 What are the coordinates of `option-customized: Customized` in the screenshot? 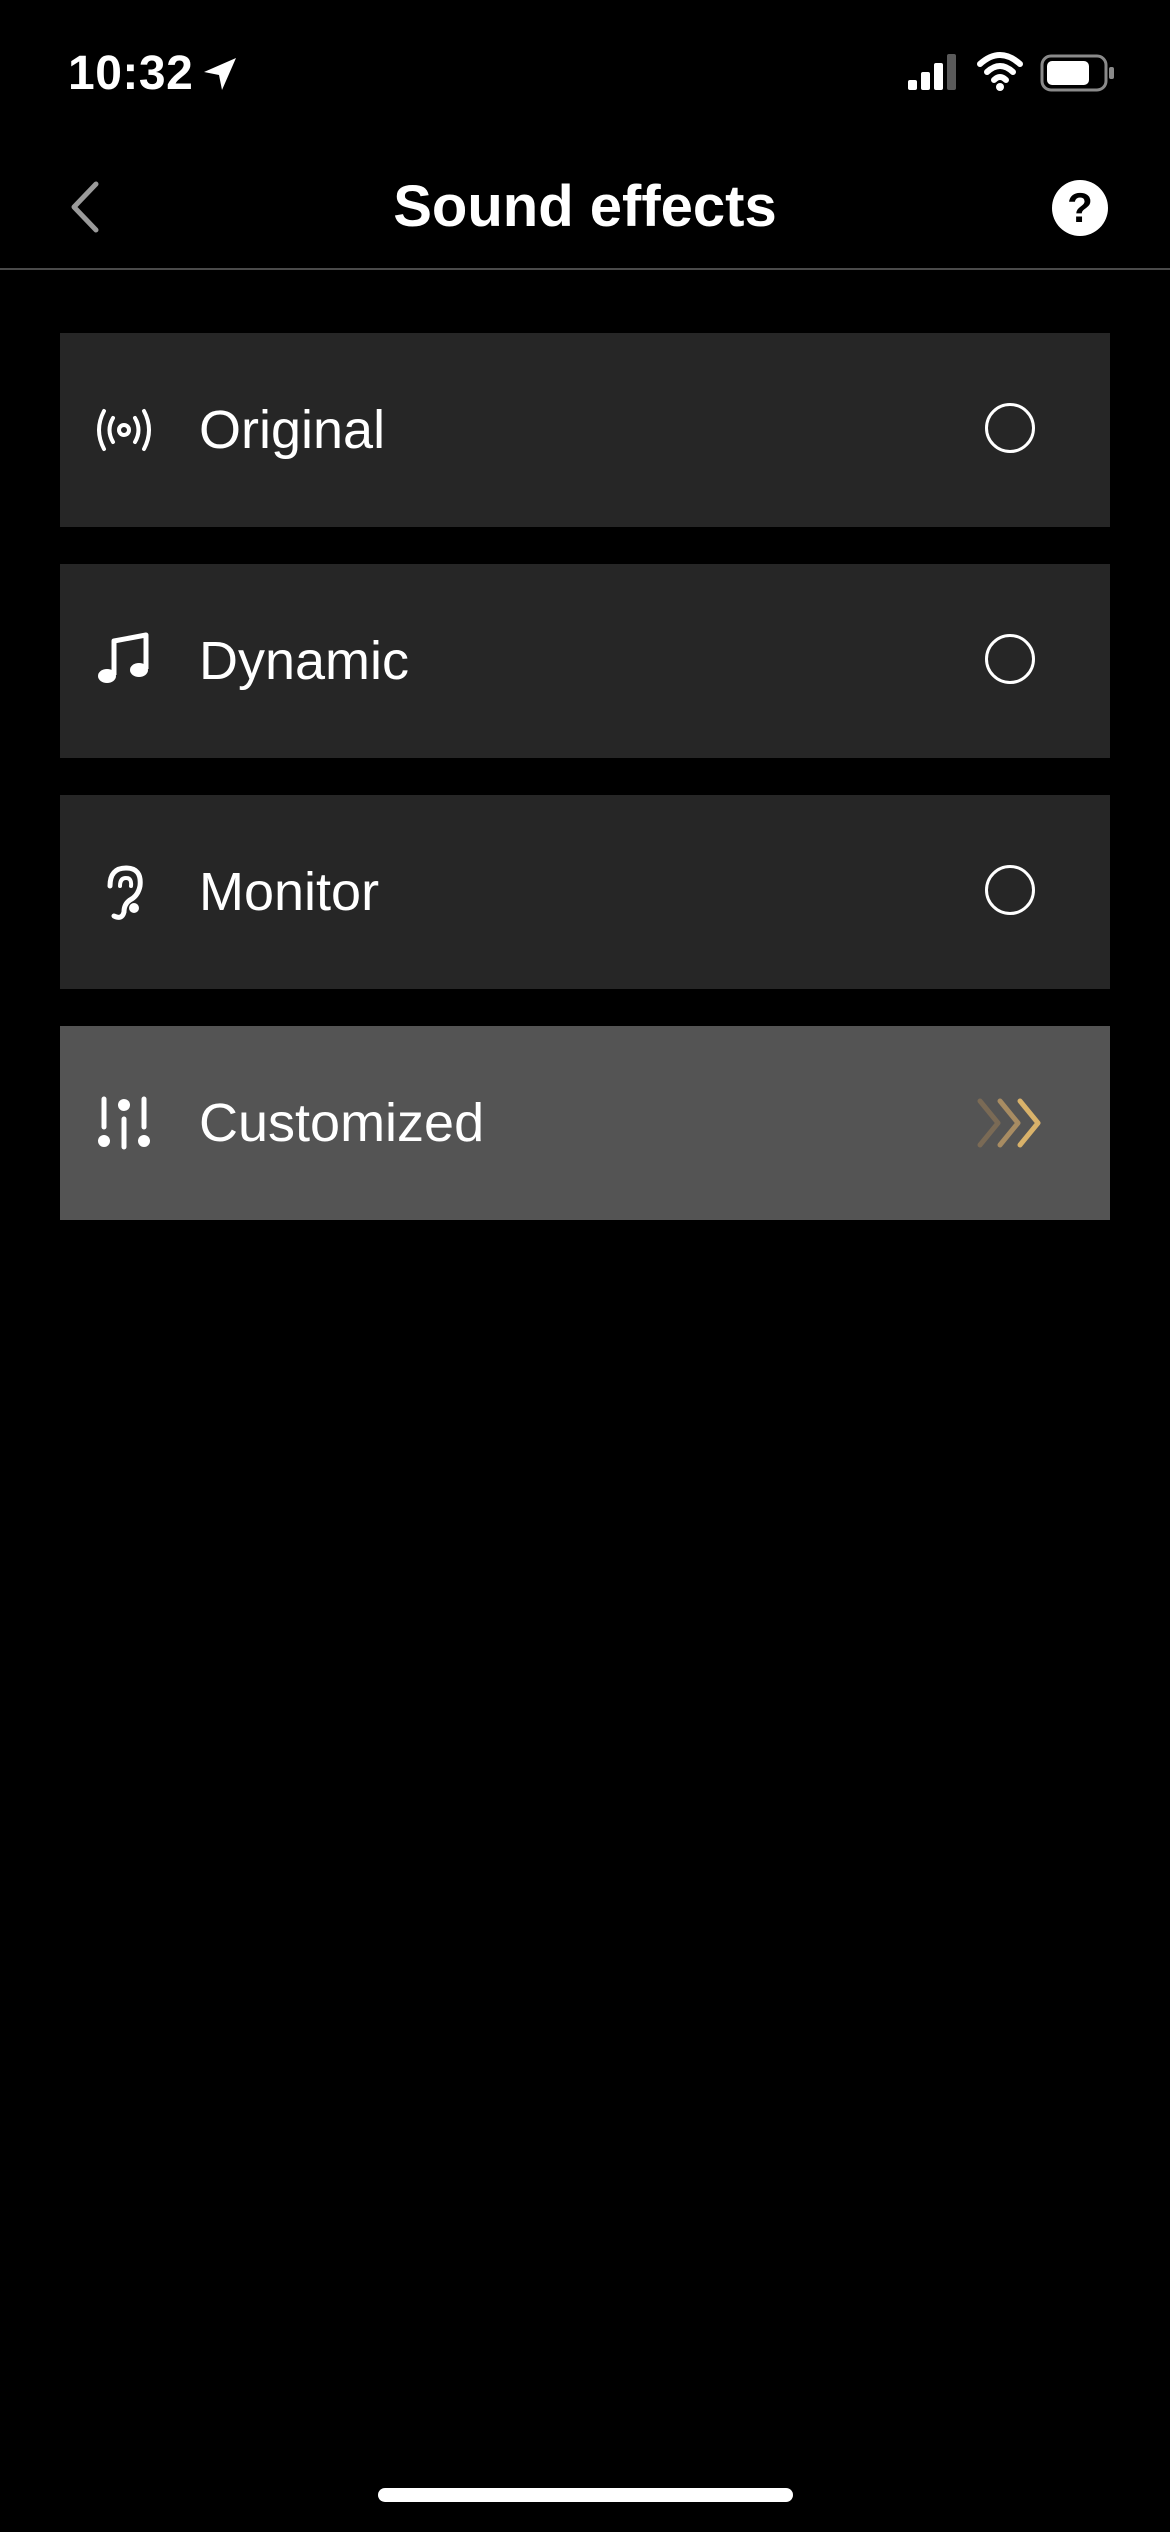 It's located at (585, 1123).